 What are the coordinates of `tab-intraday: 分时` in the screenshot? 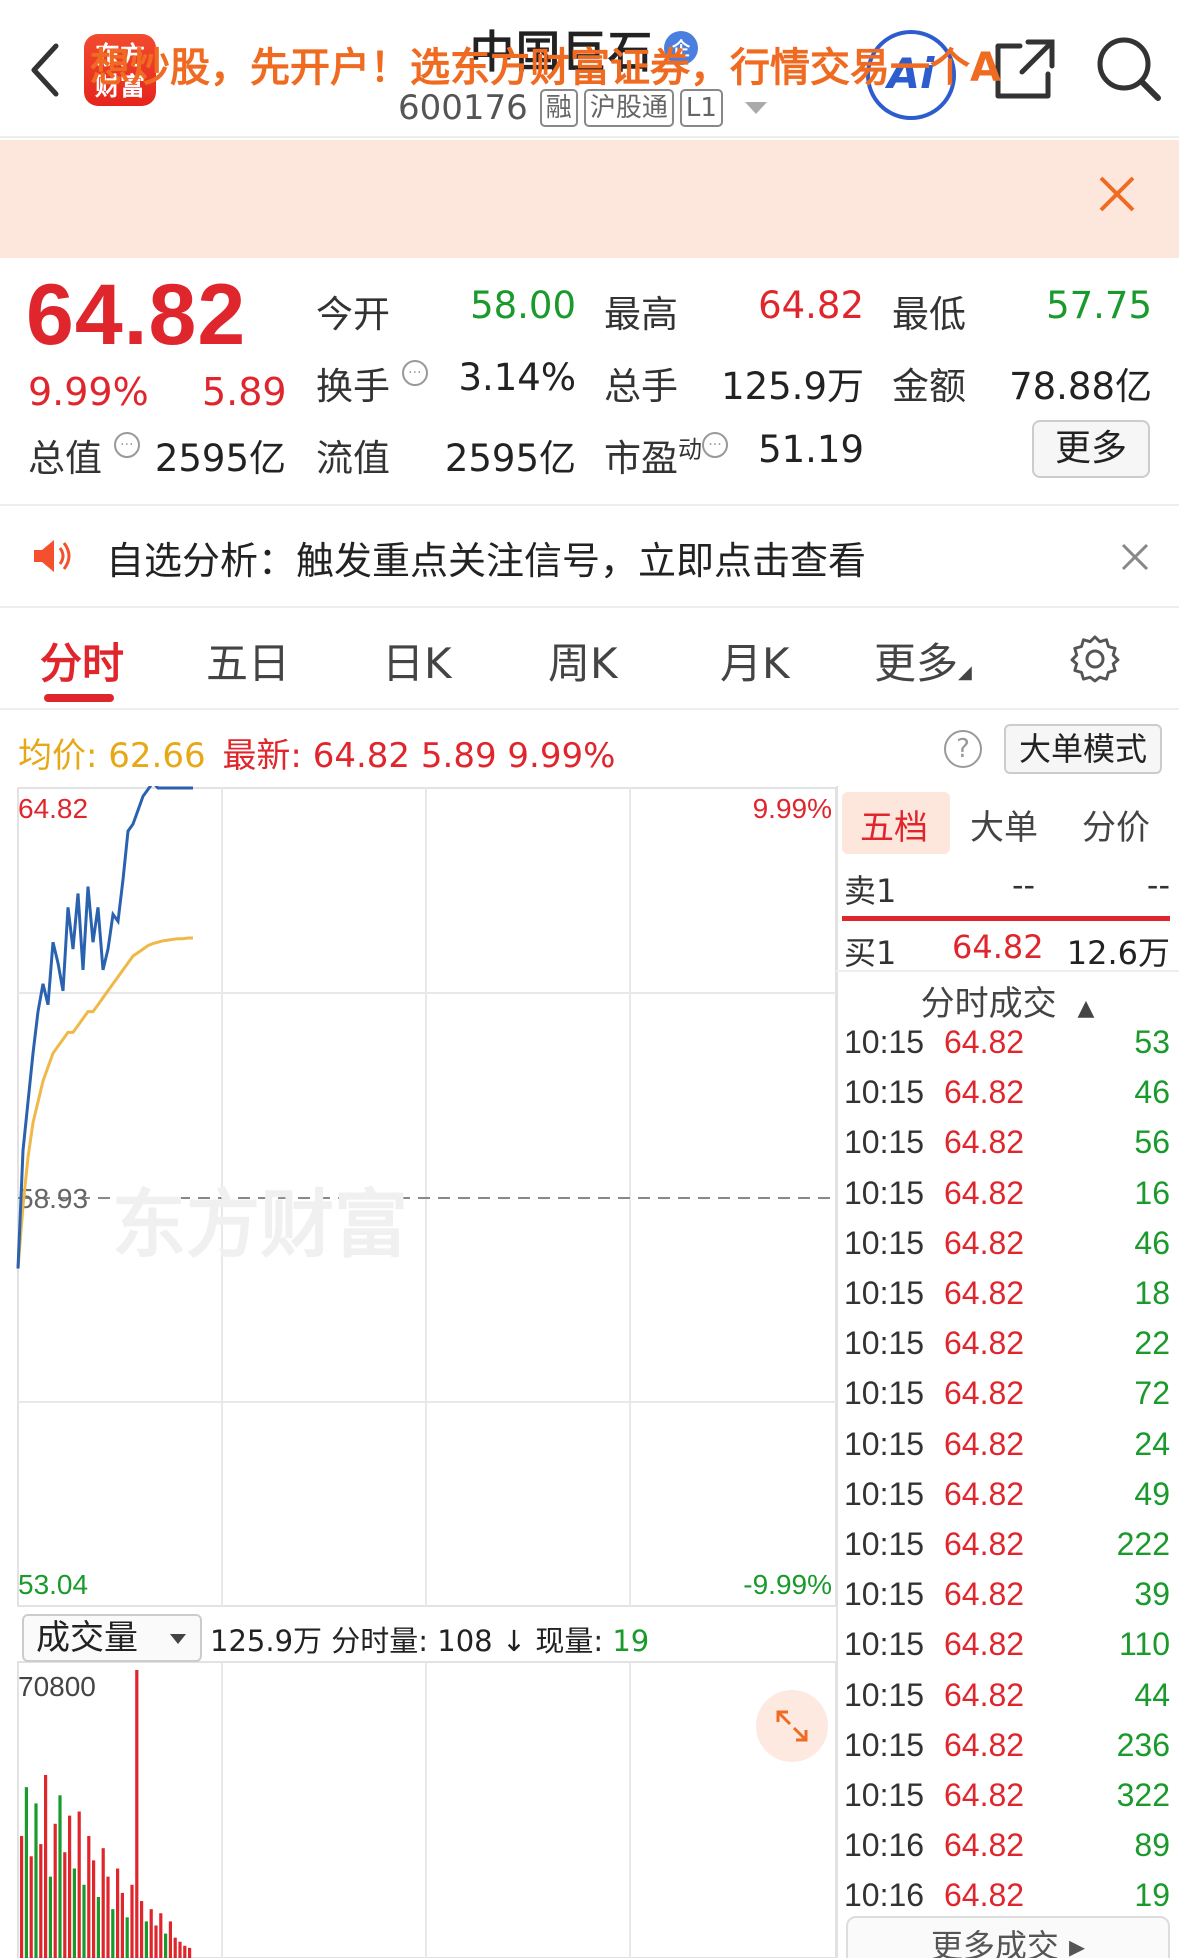 It's located at (82, 660).